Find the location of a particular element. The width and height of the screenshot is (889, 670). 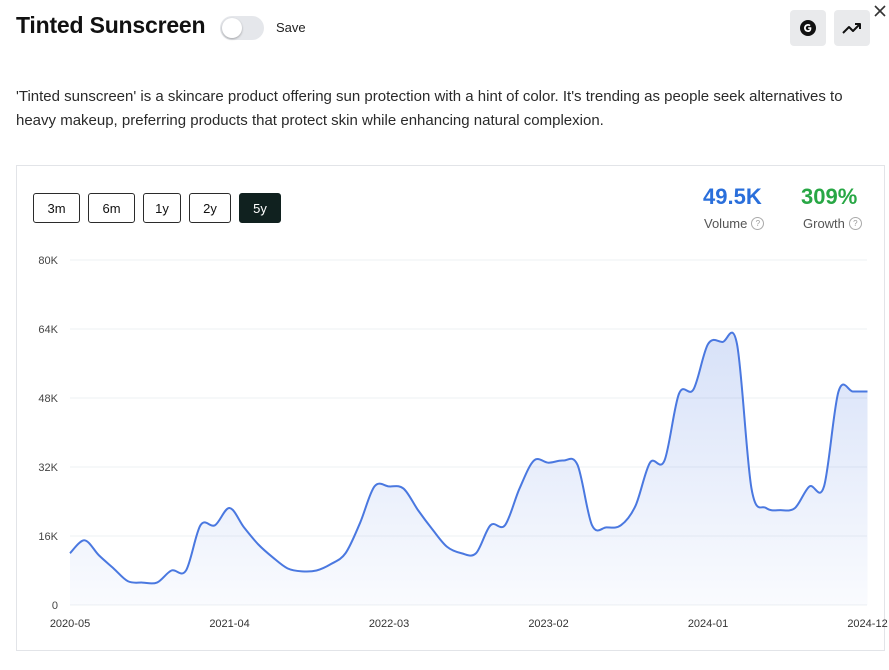

y-tick-label: 0 is located at coordinates (55, 606).